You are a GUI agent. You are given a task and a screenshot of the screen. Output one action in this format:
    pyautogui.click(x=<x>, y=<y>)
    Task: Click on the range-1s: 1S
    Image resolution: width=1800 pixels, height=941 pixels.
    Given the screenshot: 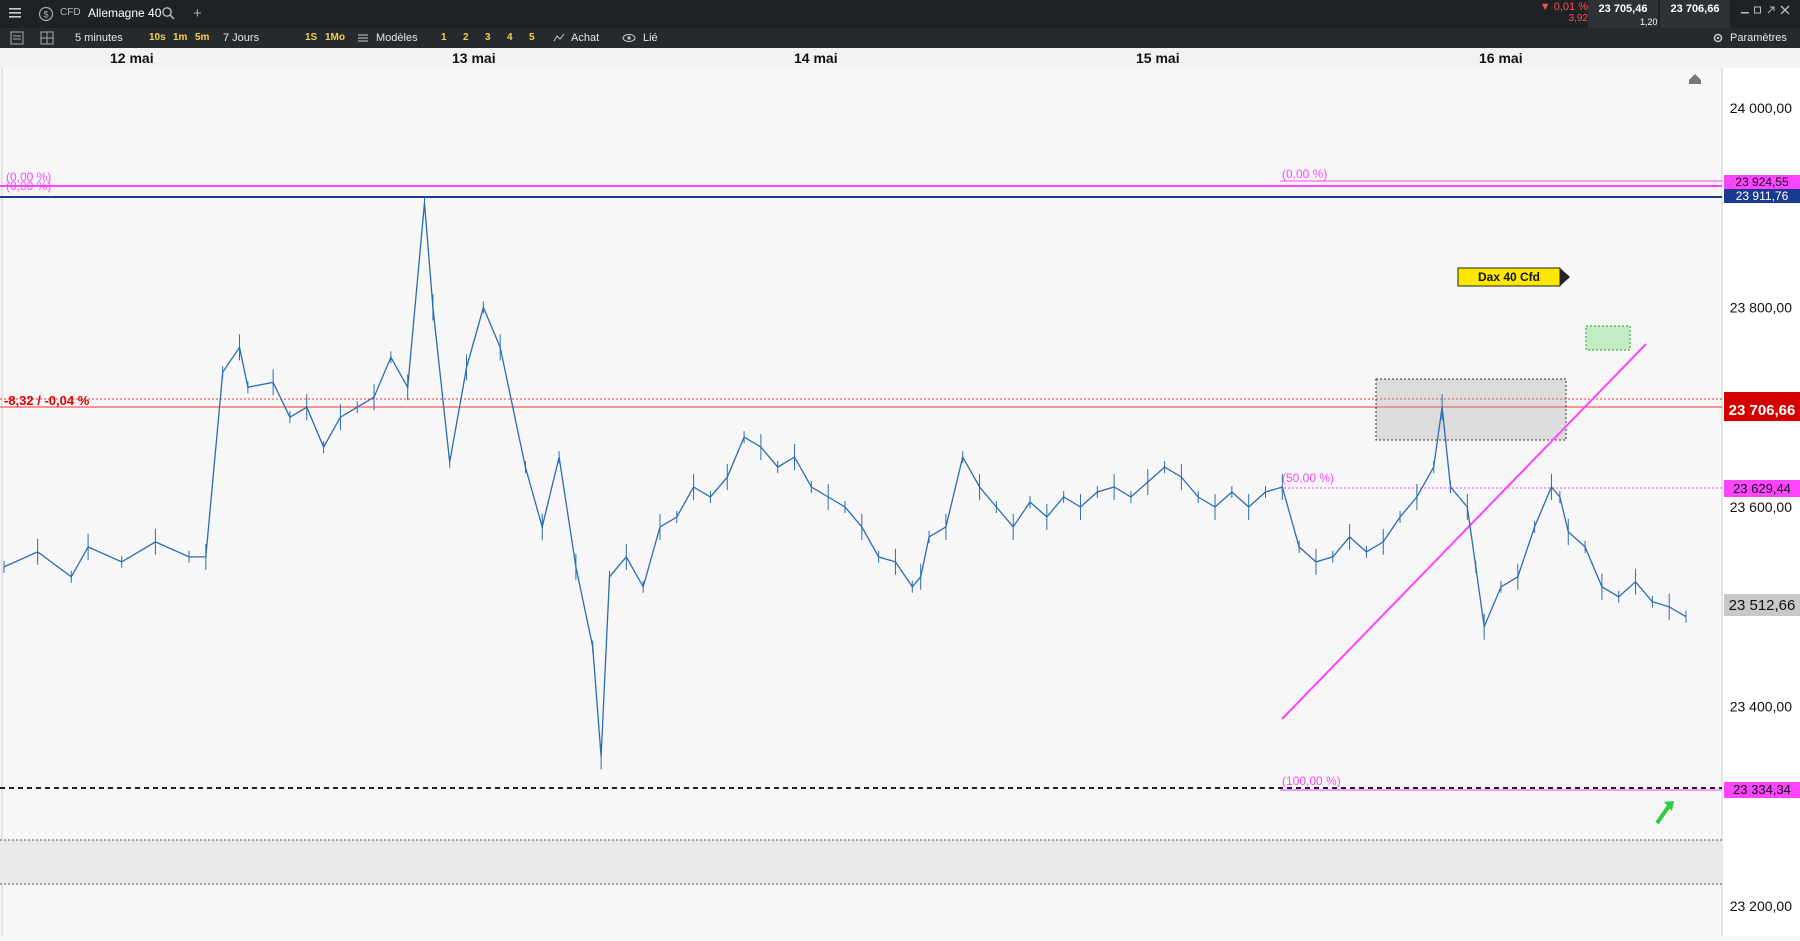 What is the action you would take?
    pyautogui.click(x=311, y=38)
    